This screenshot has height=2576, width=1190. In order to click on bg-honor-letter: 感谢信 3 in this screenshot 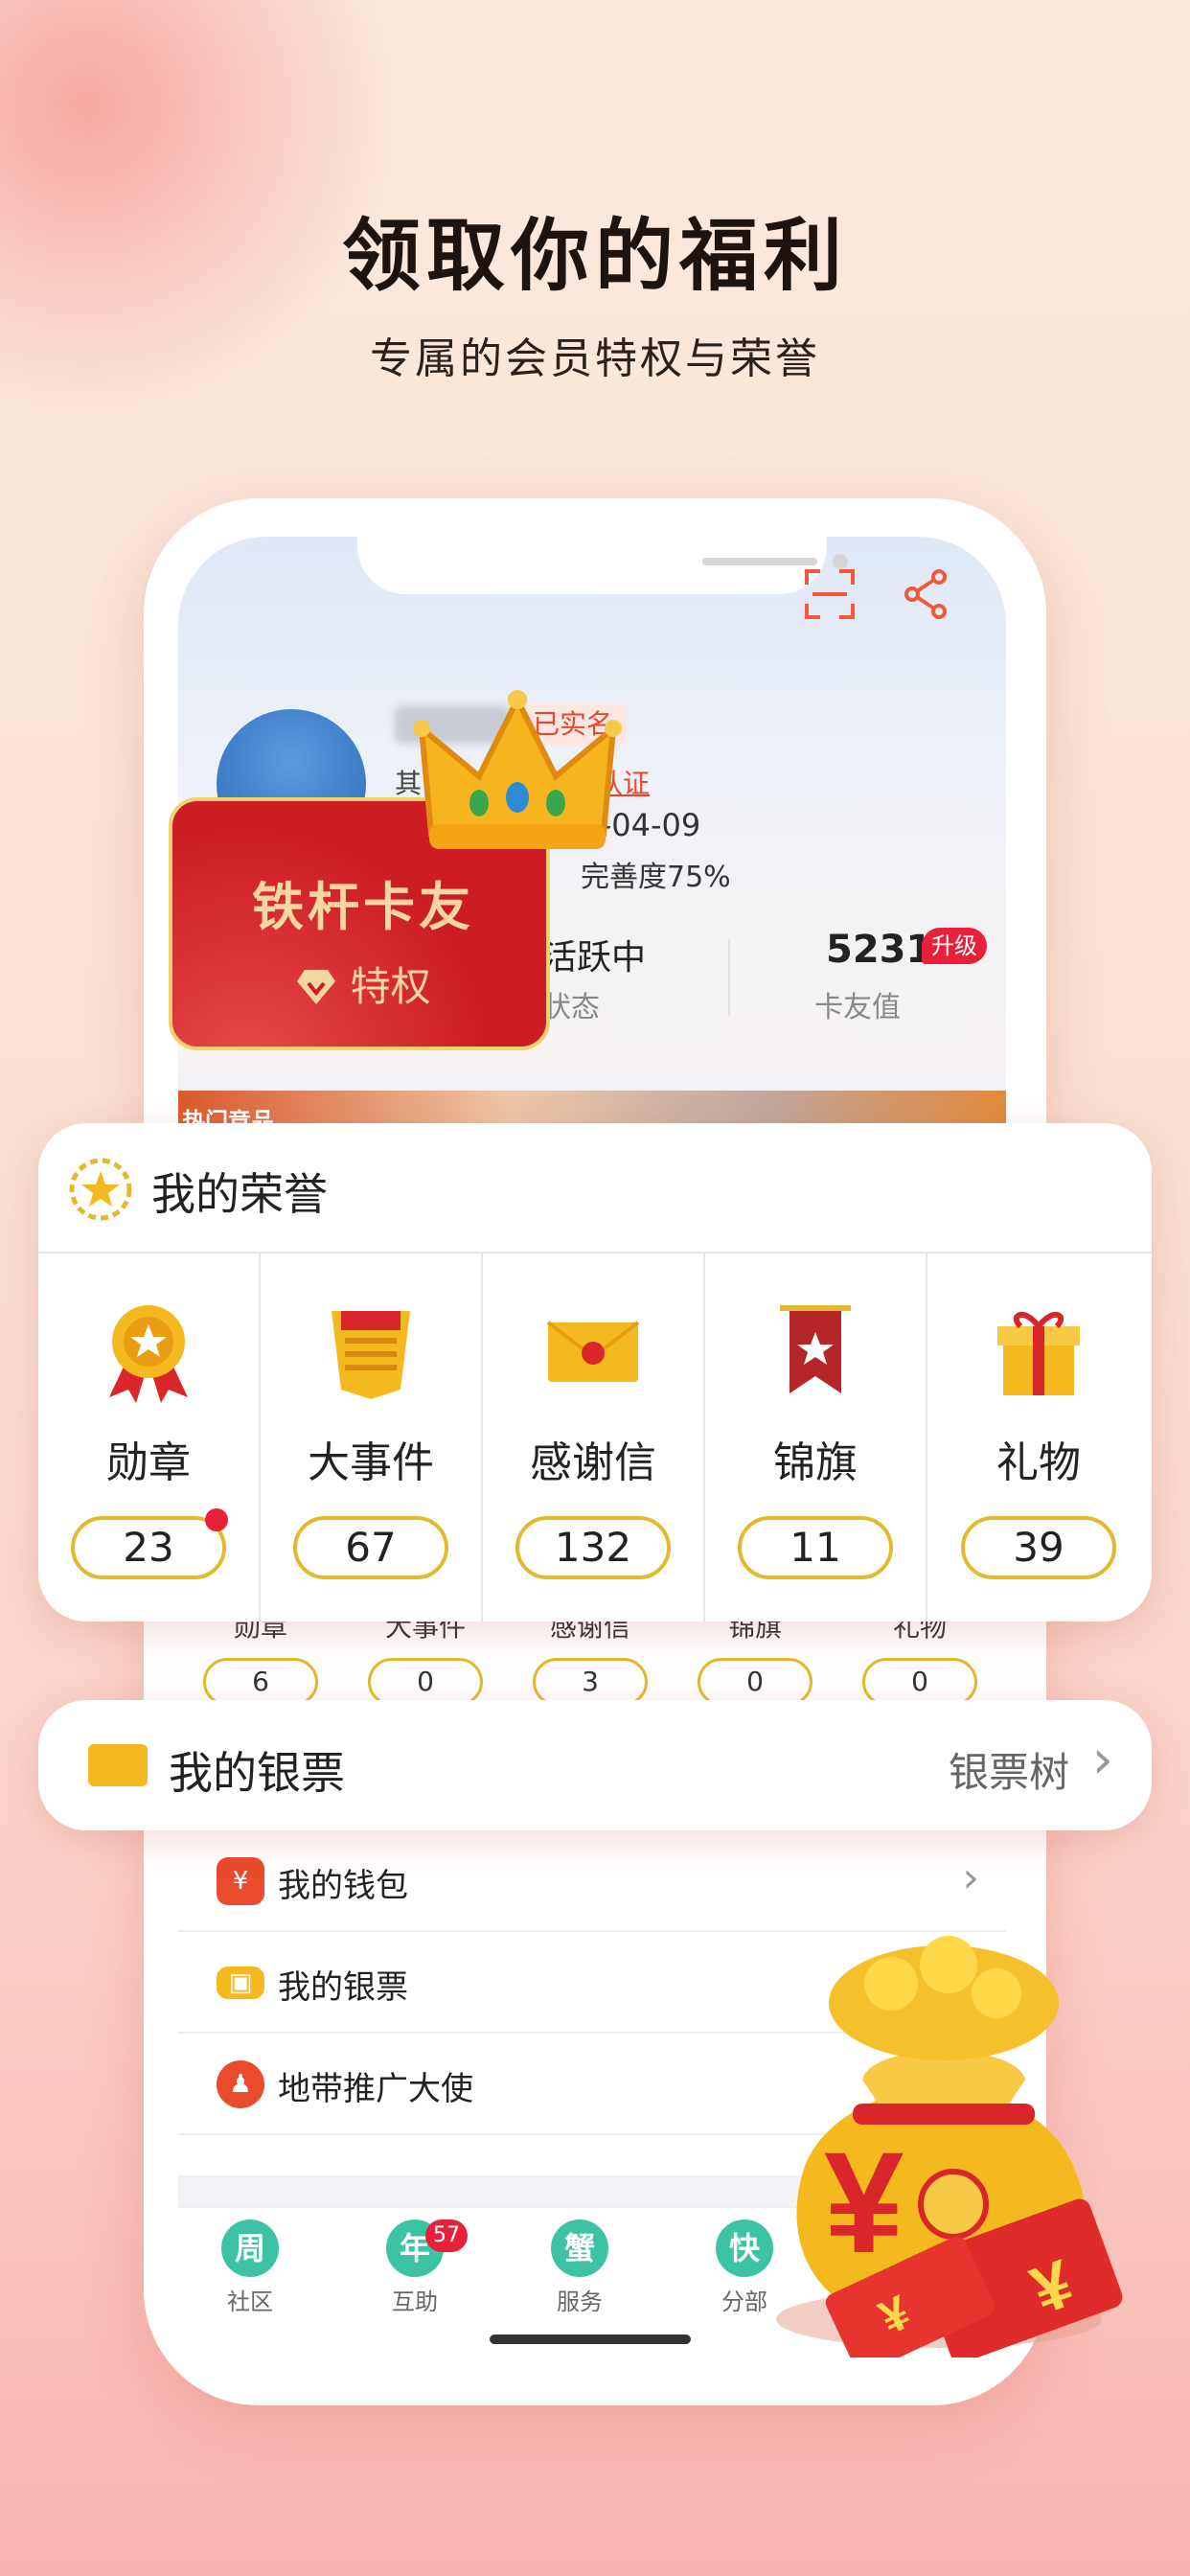, I will do `click(590, 1658)`.